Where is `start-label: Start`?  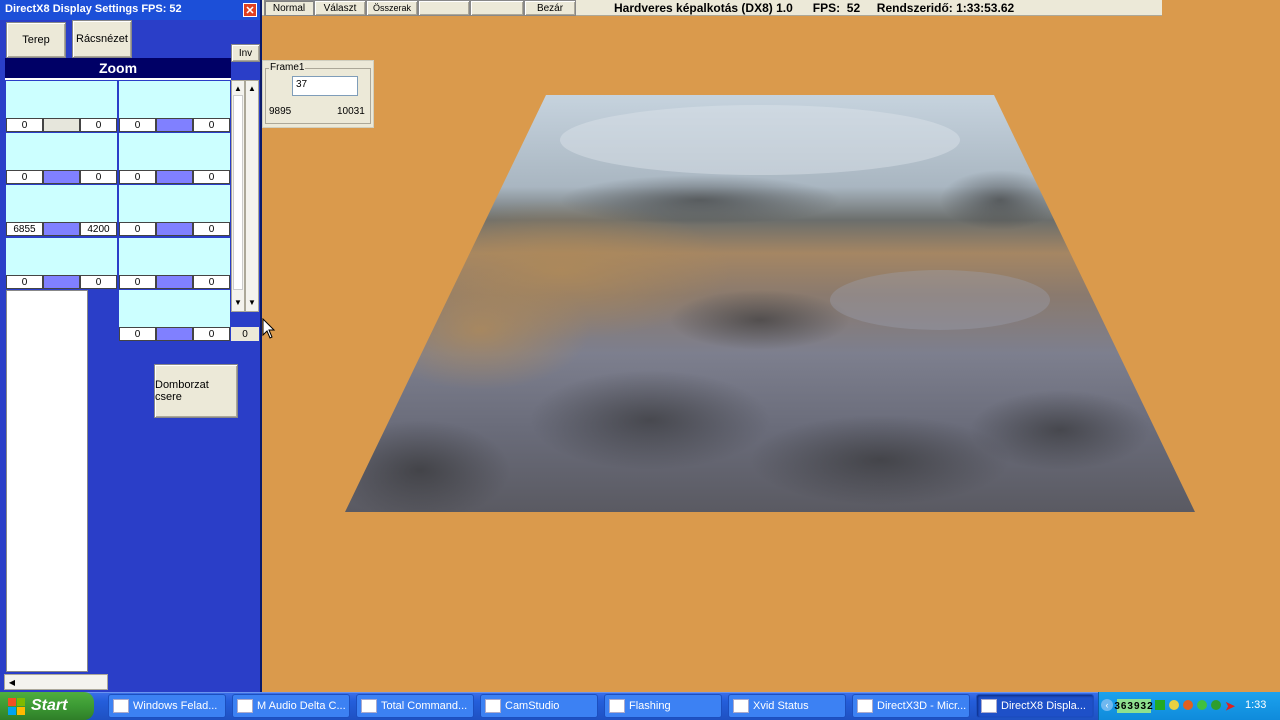
start-label: Start is located at coordinates (49, 705).